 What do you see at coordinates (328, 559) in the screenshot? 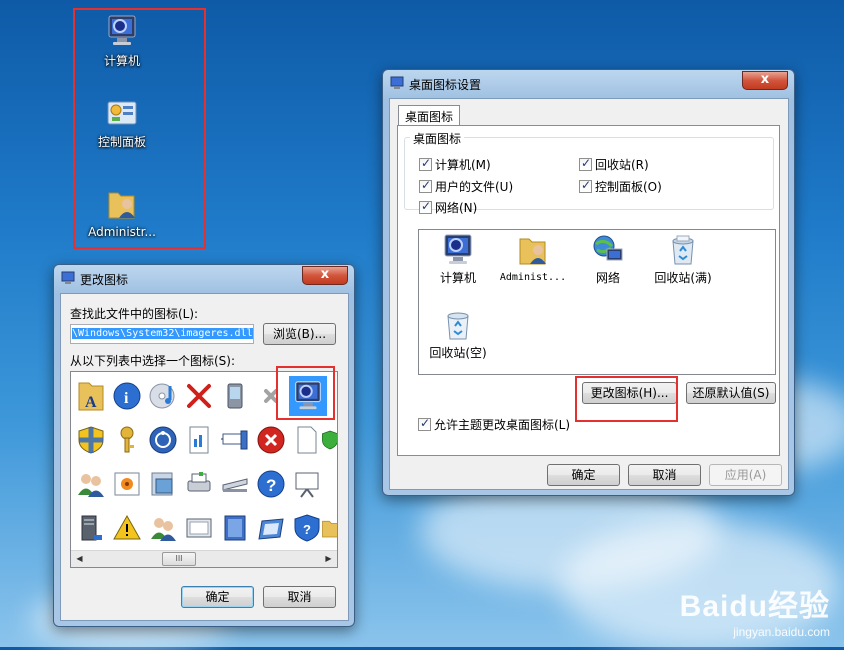
I see `scroll-right-arrow: ▶` at bounding box center [328, 559].